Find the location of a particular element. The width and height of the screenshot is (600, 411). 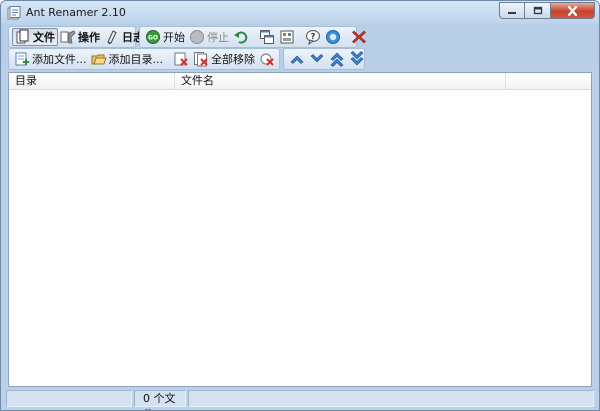

maximize-button is located at coordinates (538, 10).